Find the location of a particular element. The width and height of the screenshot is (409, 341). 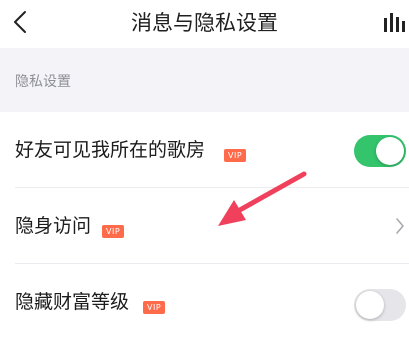

nav-bar: 消息与隐私设置 is located at coordinates (204, 24).